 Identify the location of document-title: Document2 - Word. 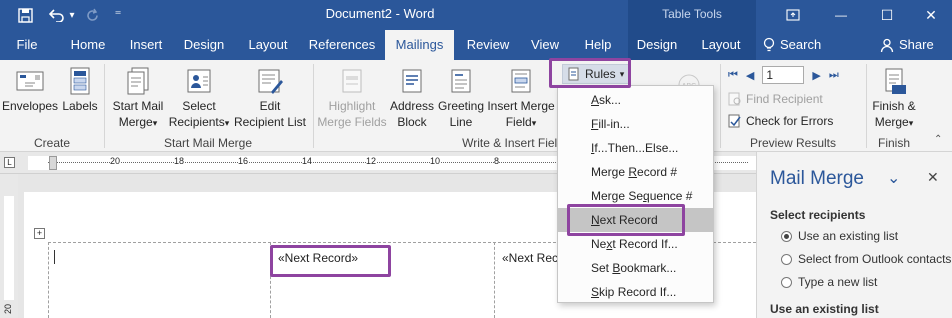
(380, 13).